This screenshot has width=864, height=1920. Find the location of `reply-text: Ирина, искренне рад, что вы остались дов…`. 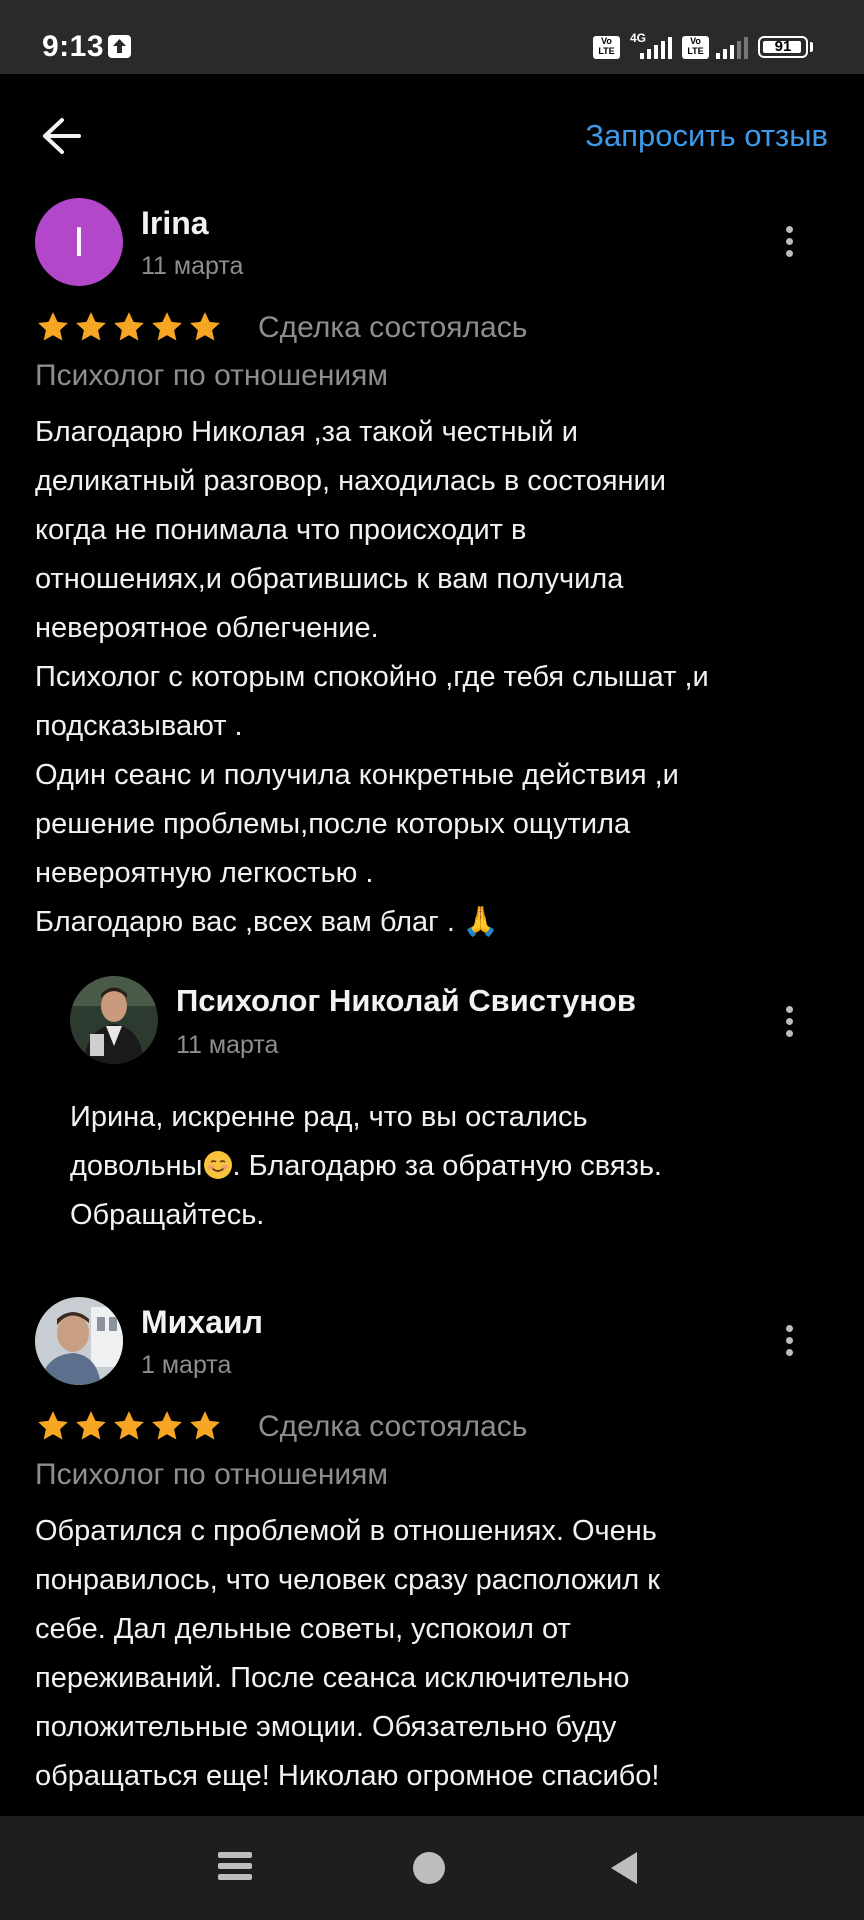

reply-text: Ирина, искренне рад, что вы остались дов… is located at coordinates (455, 1166).